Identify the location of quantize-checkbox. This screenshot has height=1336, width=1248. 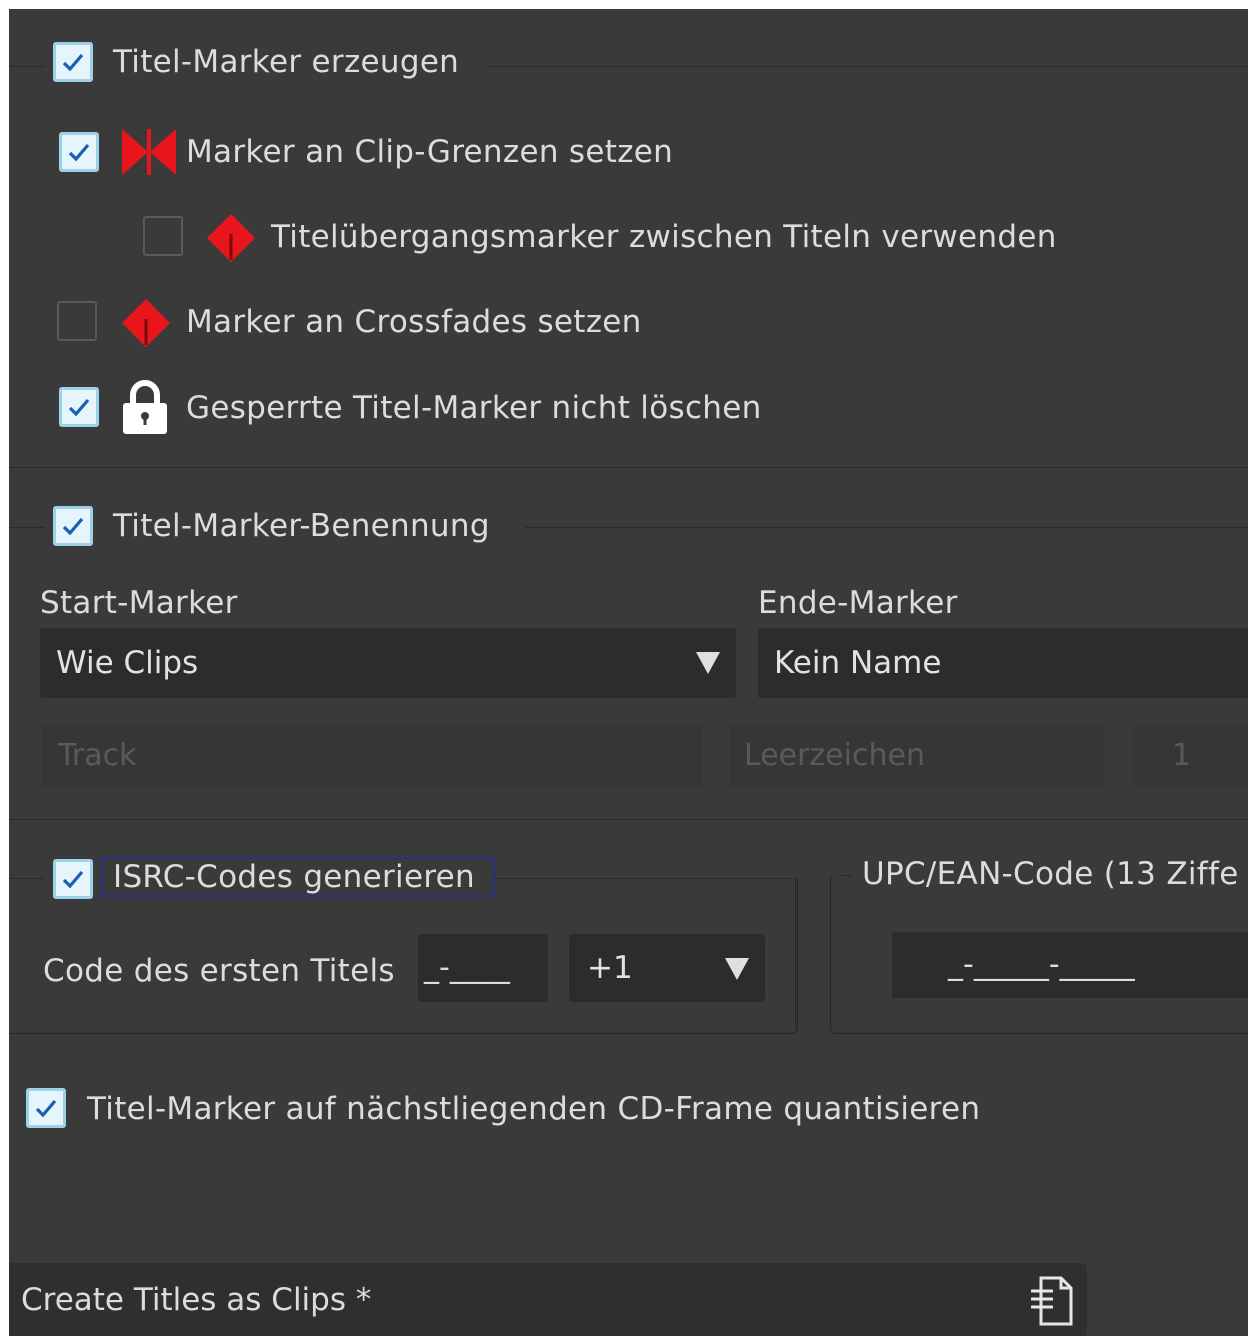
(46, 1108).